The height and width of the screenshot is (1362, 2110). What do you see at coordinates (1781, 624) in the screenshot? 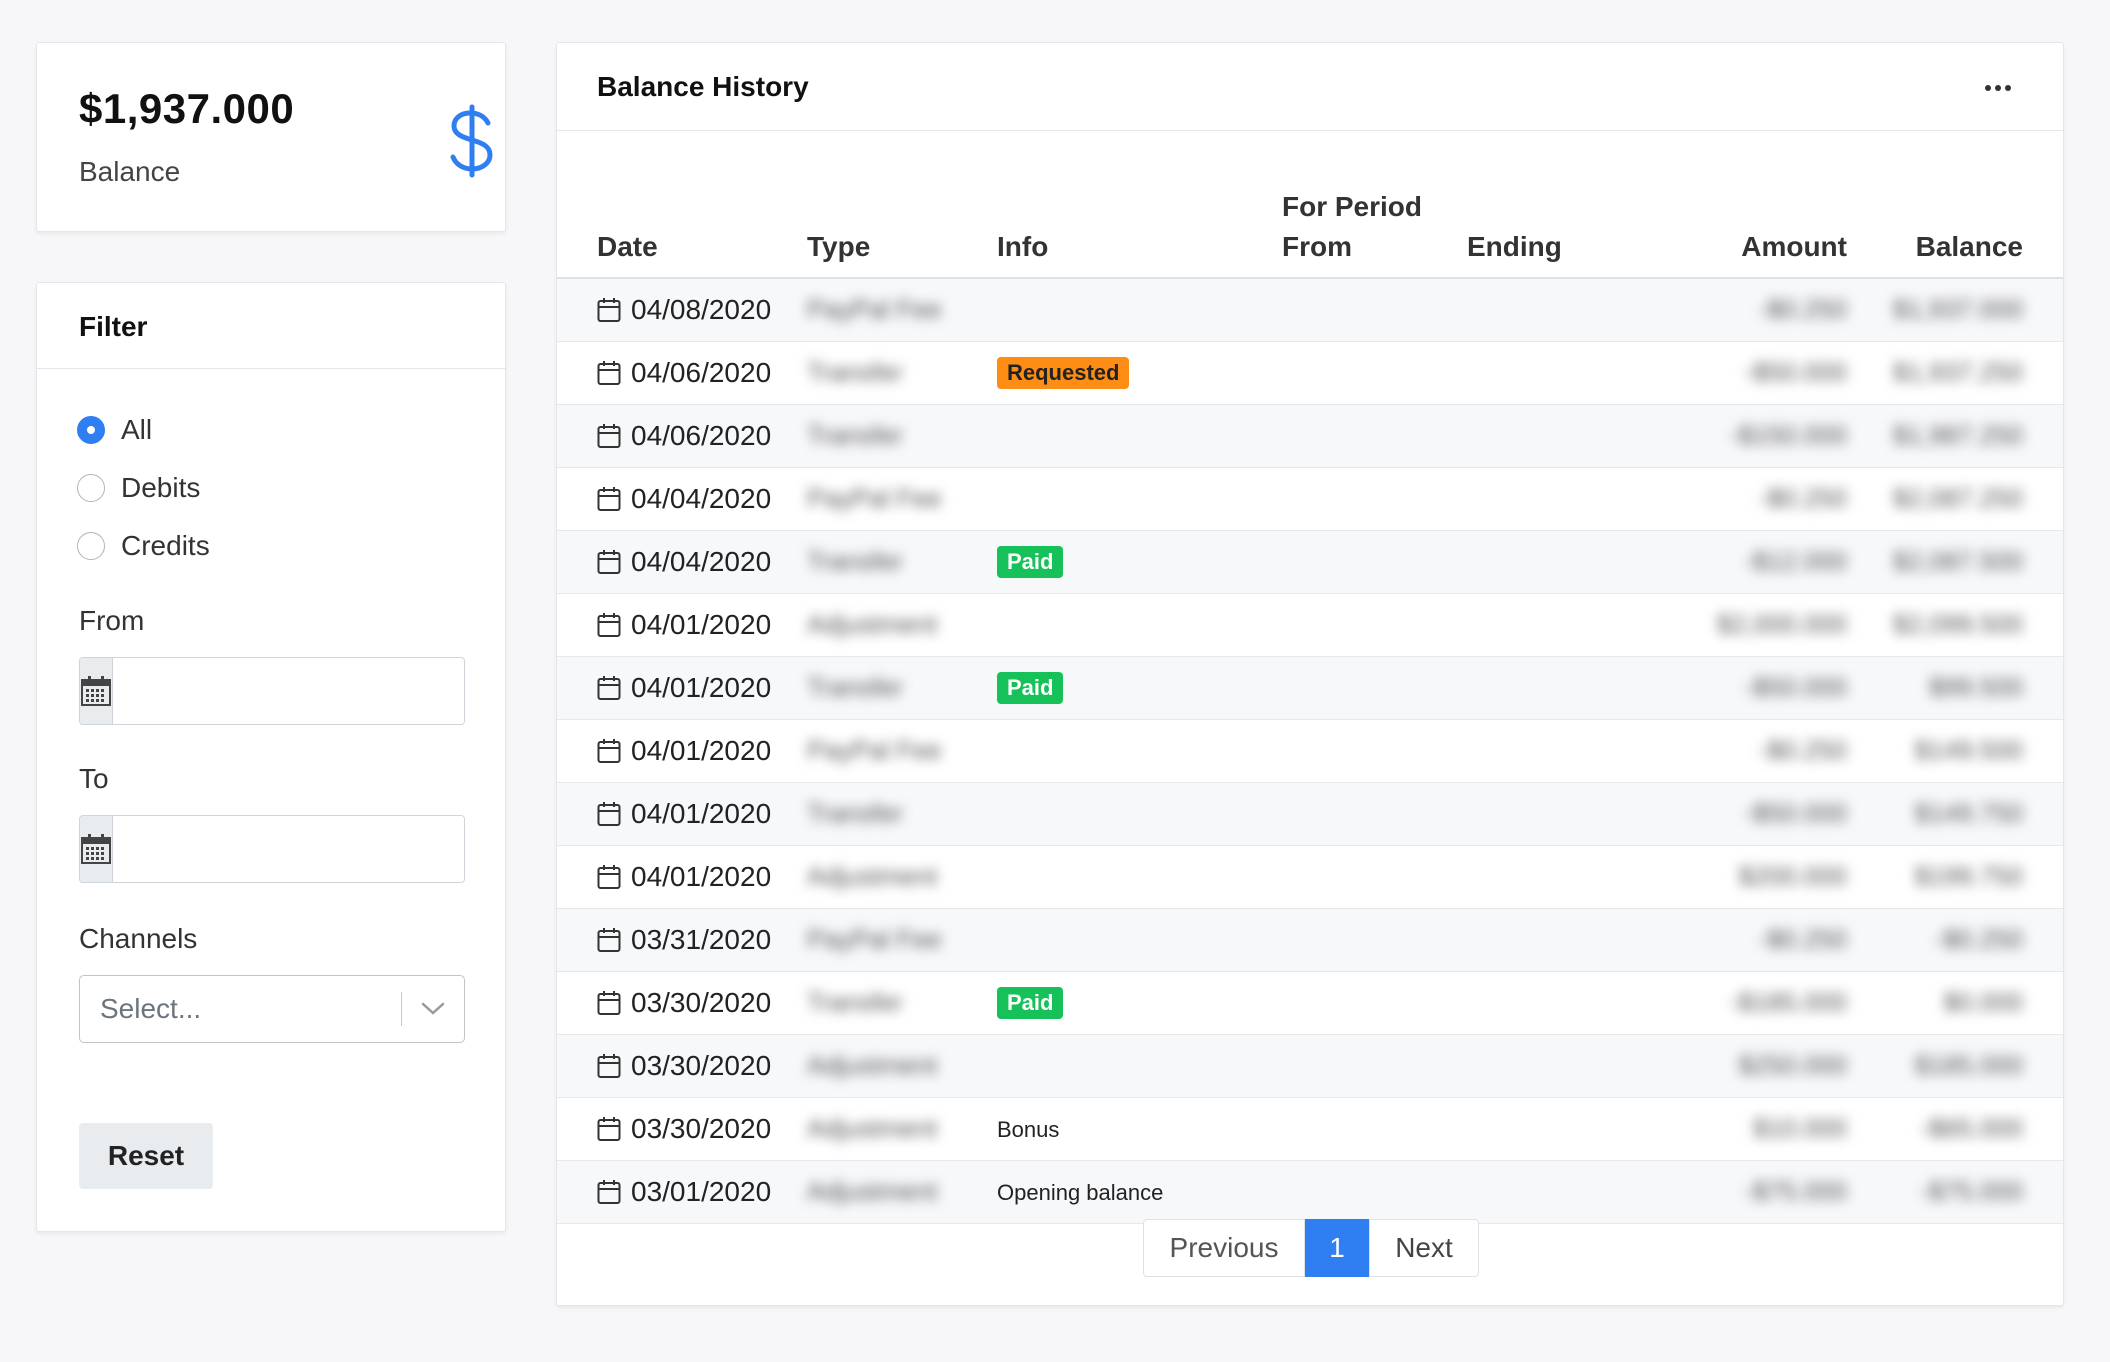
I see `amount-text: $2,000.000` at bounding box center [1781, 624].